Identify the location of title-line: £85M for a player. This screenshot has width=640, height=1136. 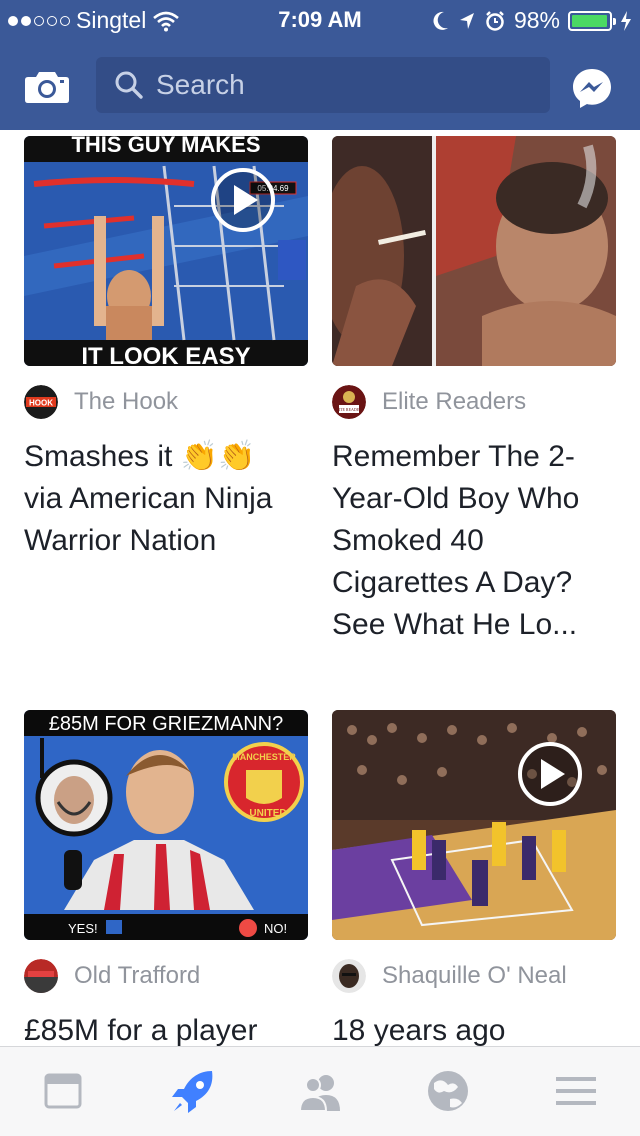
(141, 1030).